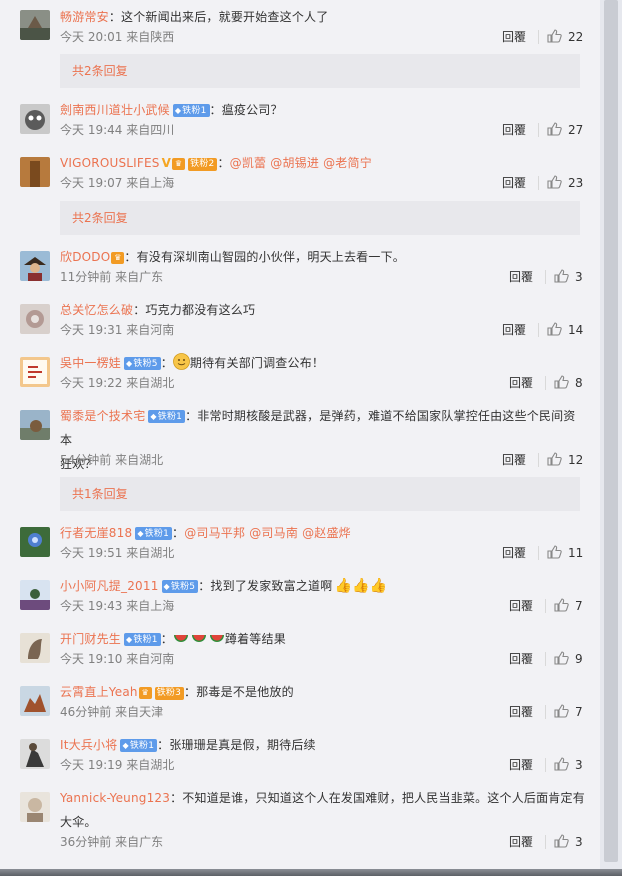 The width and height of the screenshot is (622, 876). Describe the element at coordinates (273, 533) in the screenshot. I see `mention-link: @司马南` at that location.